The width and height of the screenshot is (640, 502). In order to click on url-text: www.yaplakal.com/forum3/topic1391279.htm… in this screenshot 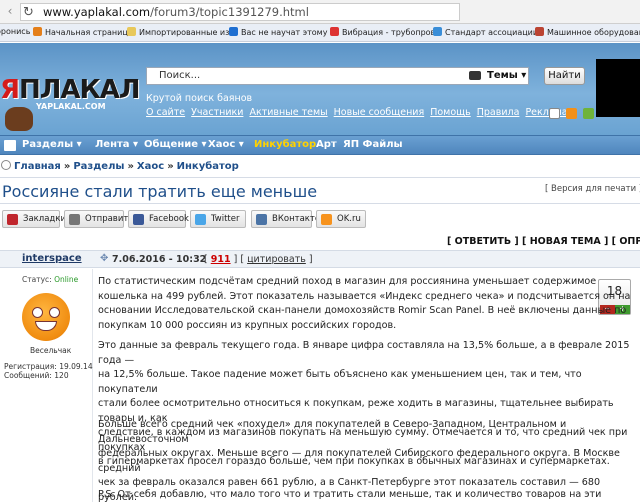, I will do `click(176, 12)`.